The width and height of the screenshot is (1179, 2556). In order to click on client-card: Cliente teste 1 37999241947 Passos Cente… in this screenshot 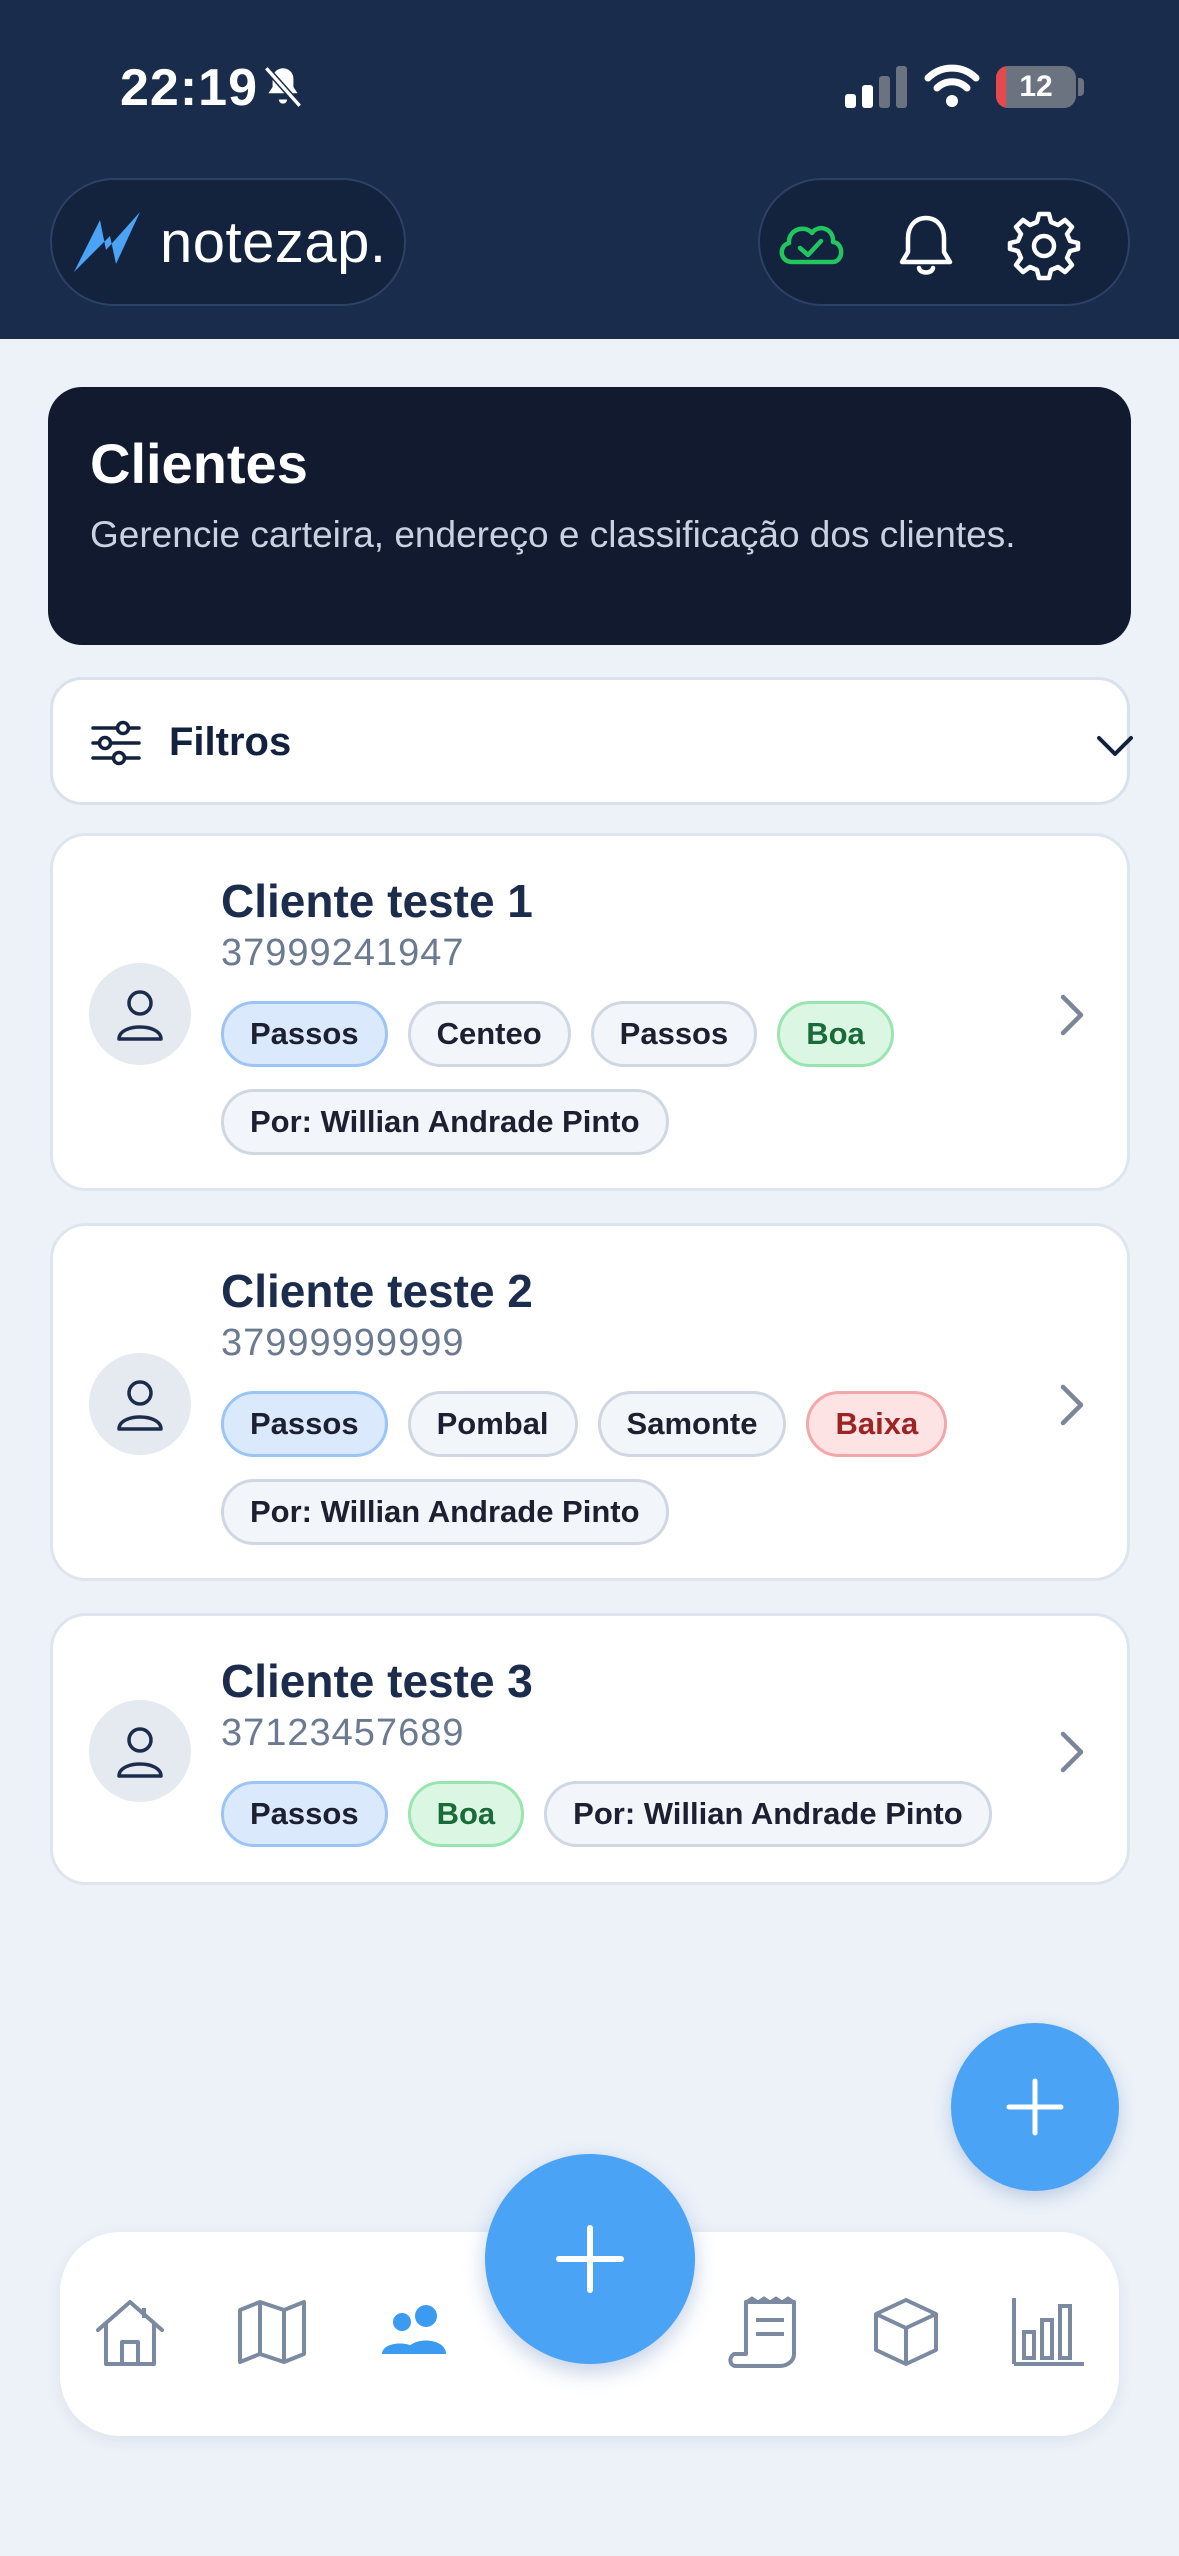, I will do `click(590, 1012)`.